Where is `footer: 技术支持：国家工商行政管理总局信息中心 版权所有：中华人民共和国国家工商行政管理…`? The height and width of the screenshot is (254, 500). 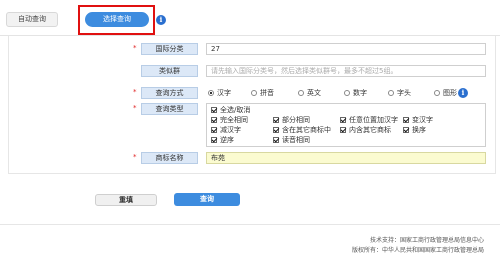
footer: 技术支持：国家工商行政管理总局信息中心 版权所有：中华人民共和国国家工商行政管理… is located at coordinates (250, 239).